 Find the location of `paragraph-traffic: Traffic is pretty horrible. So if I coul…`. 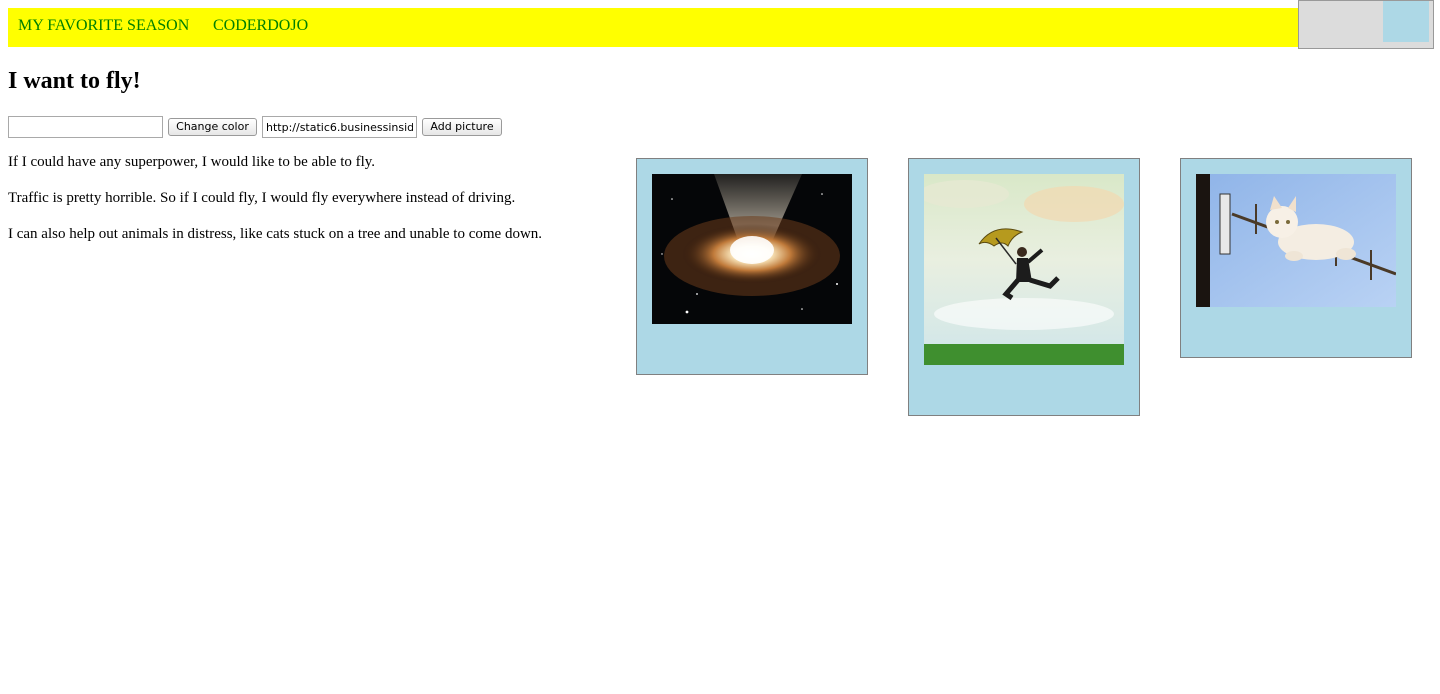

paragraph-traffic: Traffic is pretty horrible. So if I coul… is located at coordinates (262, 198).